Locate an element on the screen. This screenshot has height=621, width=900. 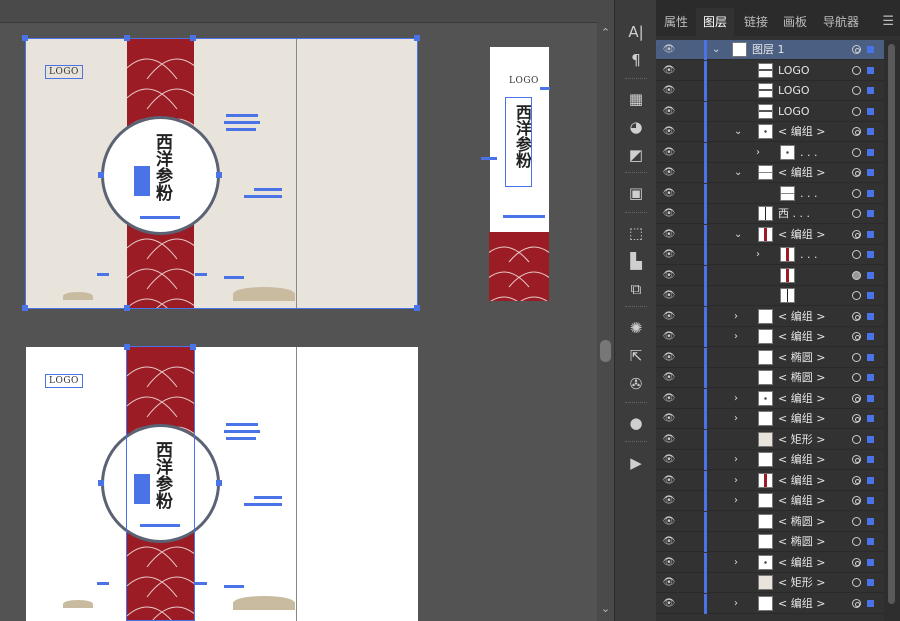
tab-navigator: 导航器 is located at coordinates (841, 22).